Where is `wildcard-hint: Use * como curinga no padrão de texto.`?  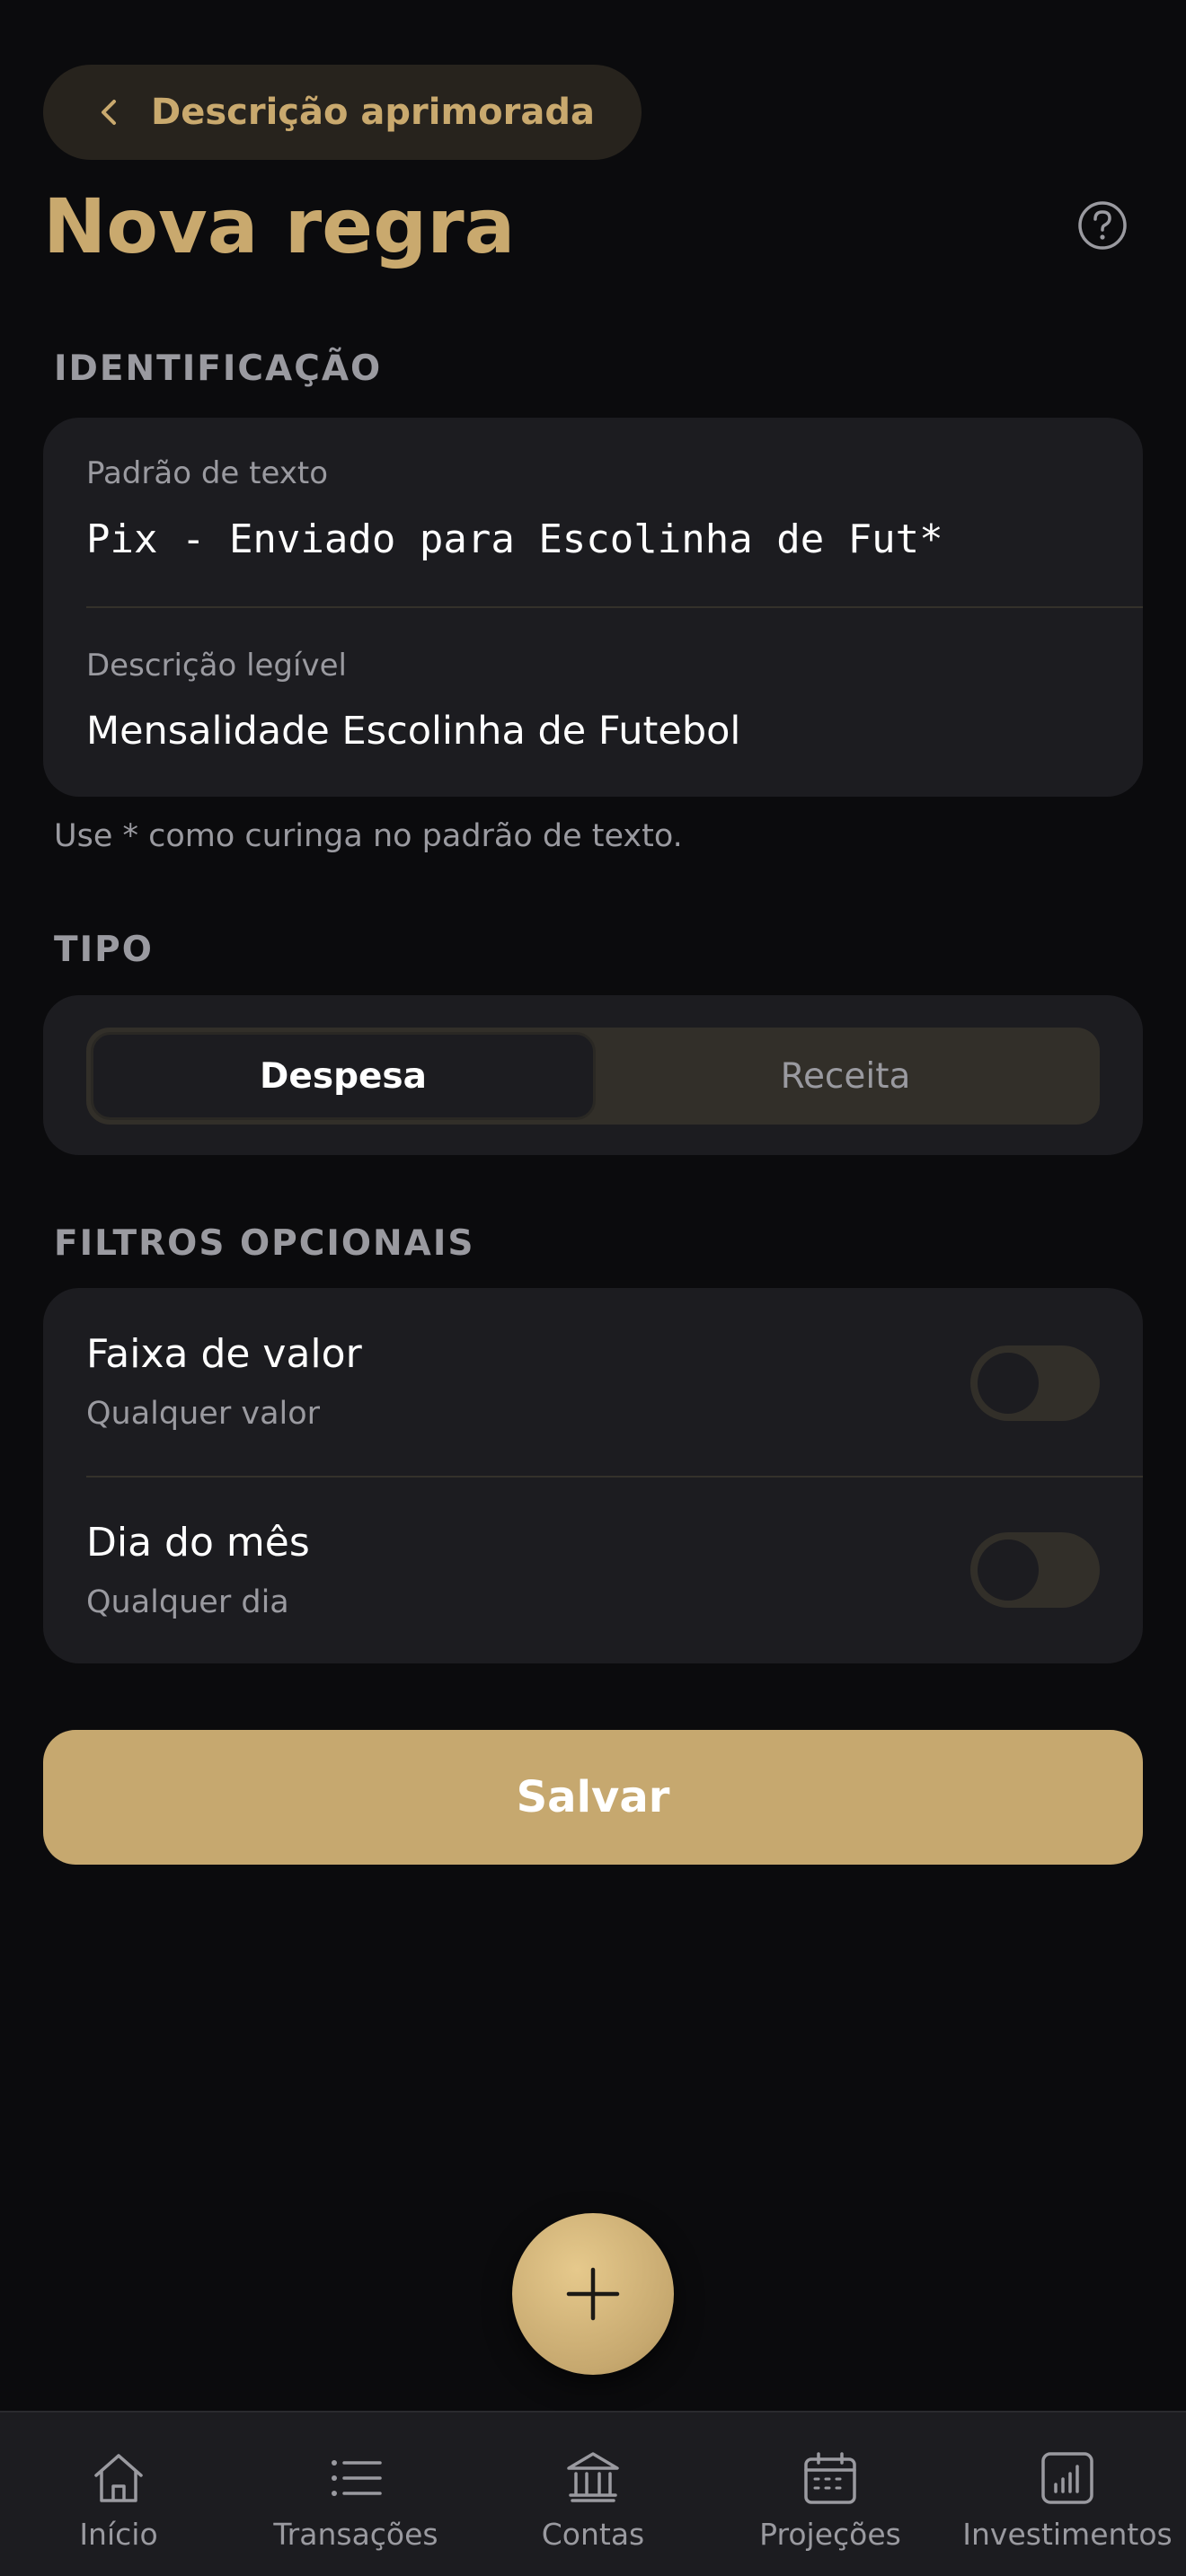
wildcard-hint: Use * como curinga no padrão de texto. is located at coordinates (368, 836).